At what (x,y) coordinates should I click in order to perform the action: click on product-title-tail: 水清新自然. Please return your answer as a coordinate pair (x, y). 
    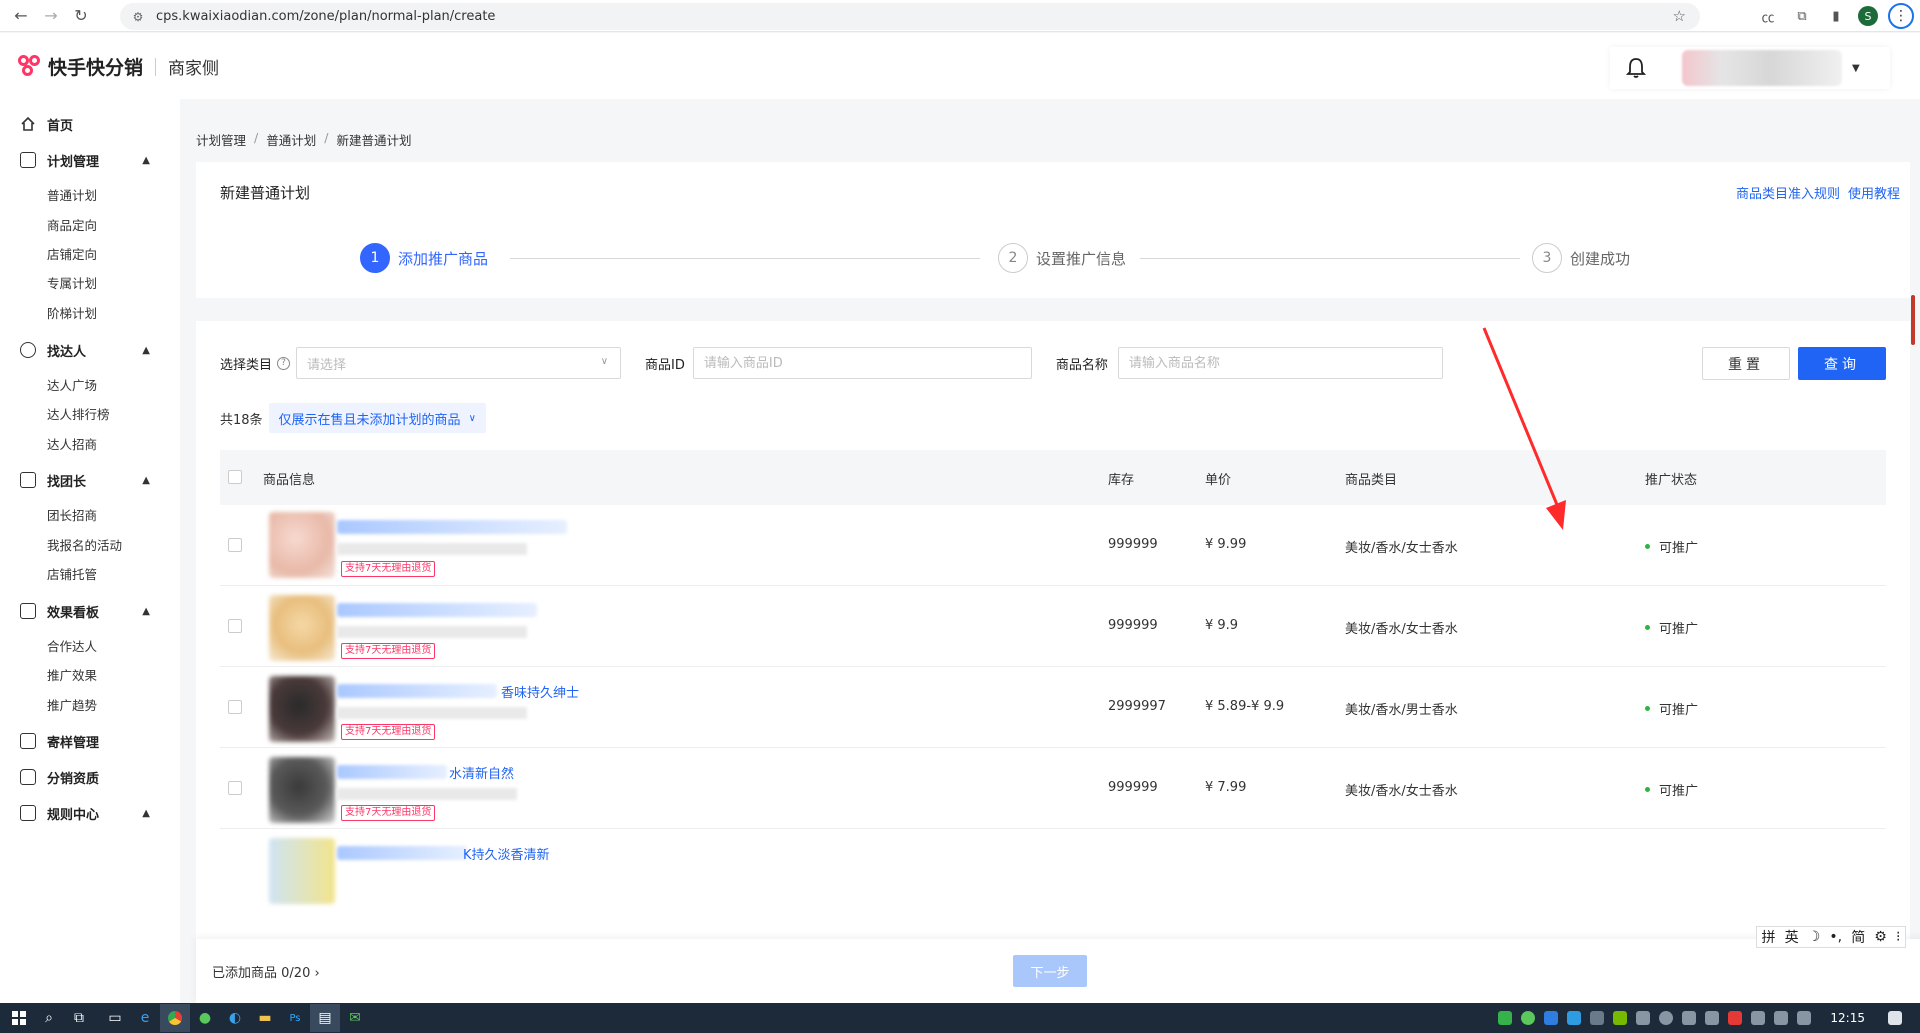
    Looking at the image, I should click on (481, 772).